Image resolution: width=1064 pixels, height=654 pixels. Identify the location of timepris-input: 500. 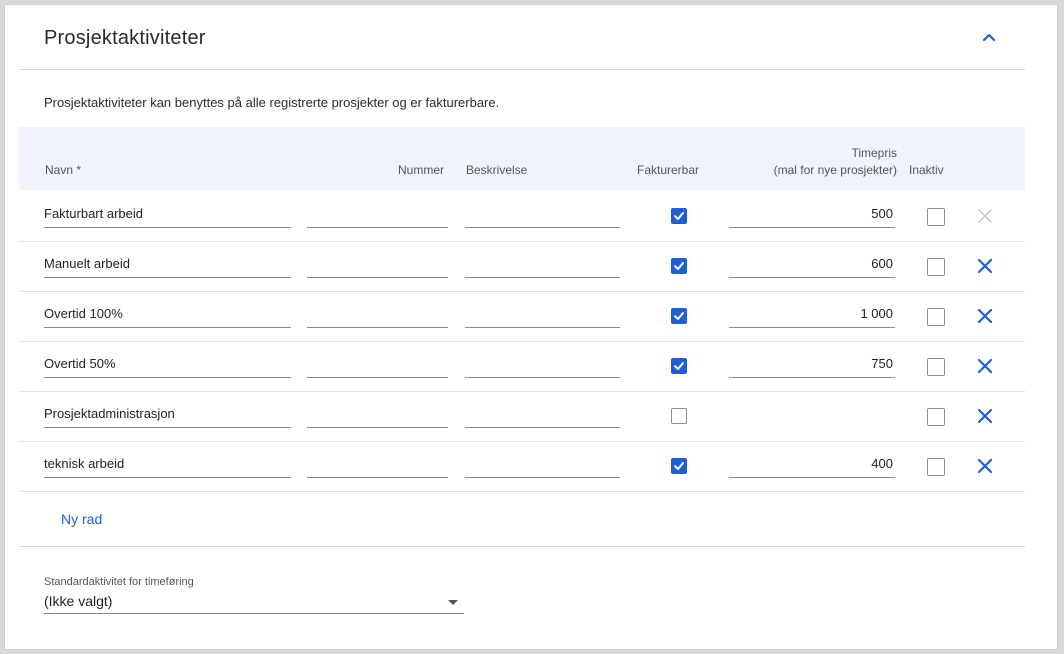
(812, 214).